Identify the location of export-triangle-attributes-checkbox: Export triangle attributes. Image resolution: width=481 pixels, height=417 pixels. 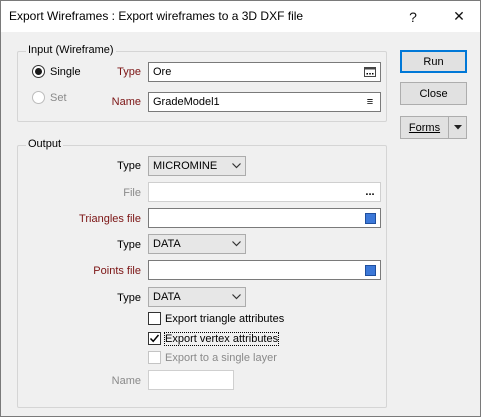
(216, 318).